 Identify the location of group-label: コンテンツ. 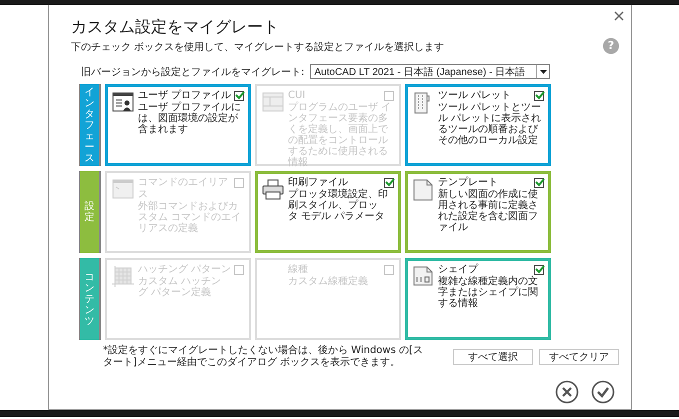
(90, 299).